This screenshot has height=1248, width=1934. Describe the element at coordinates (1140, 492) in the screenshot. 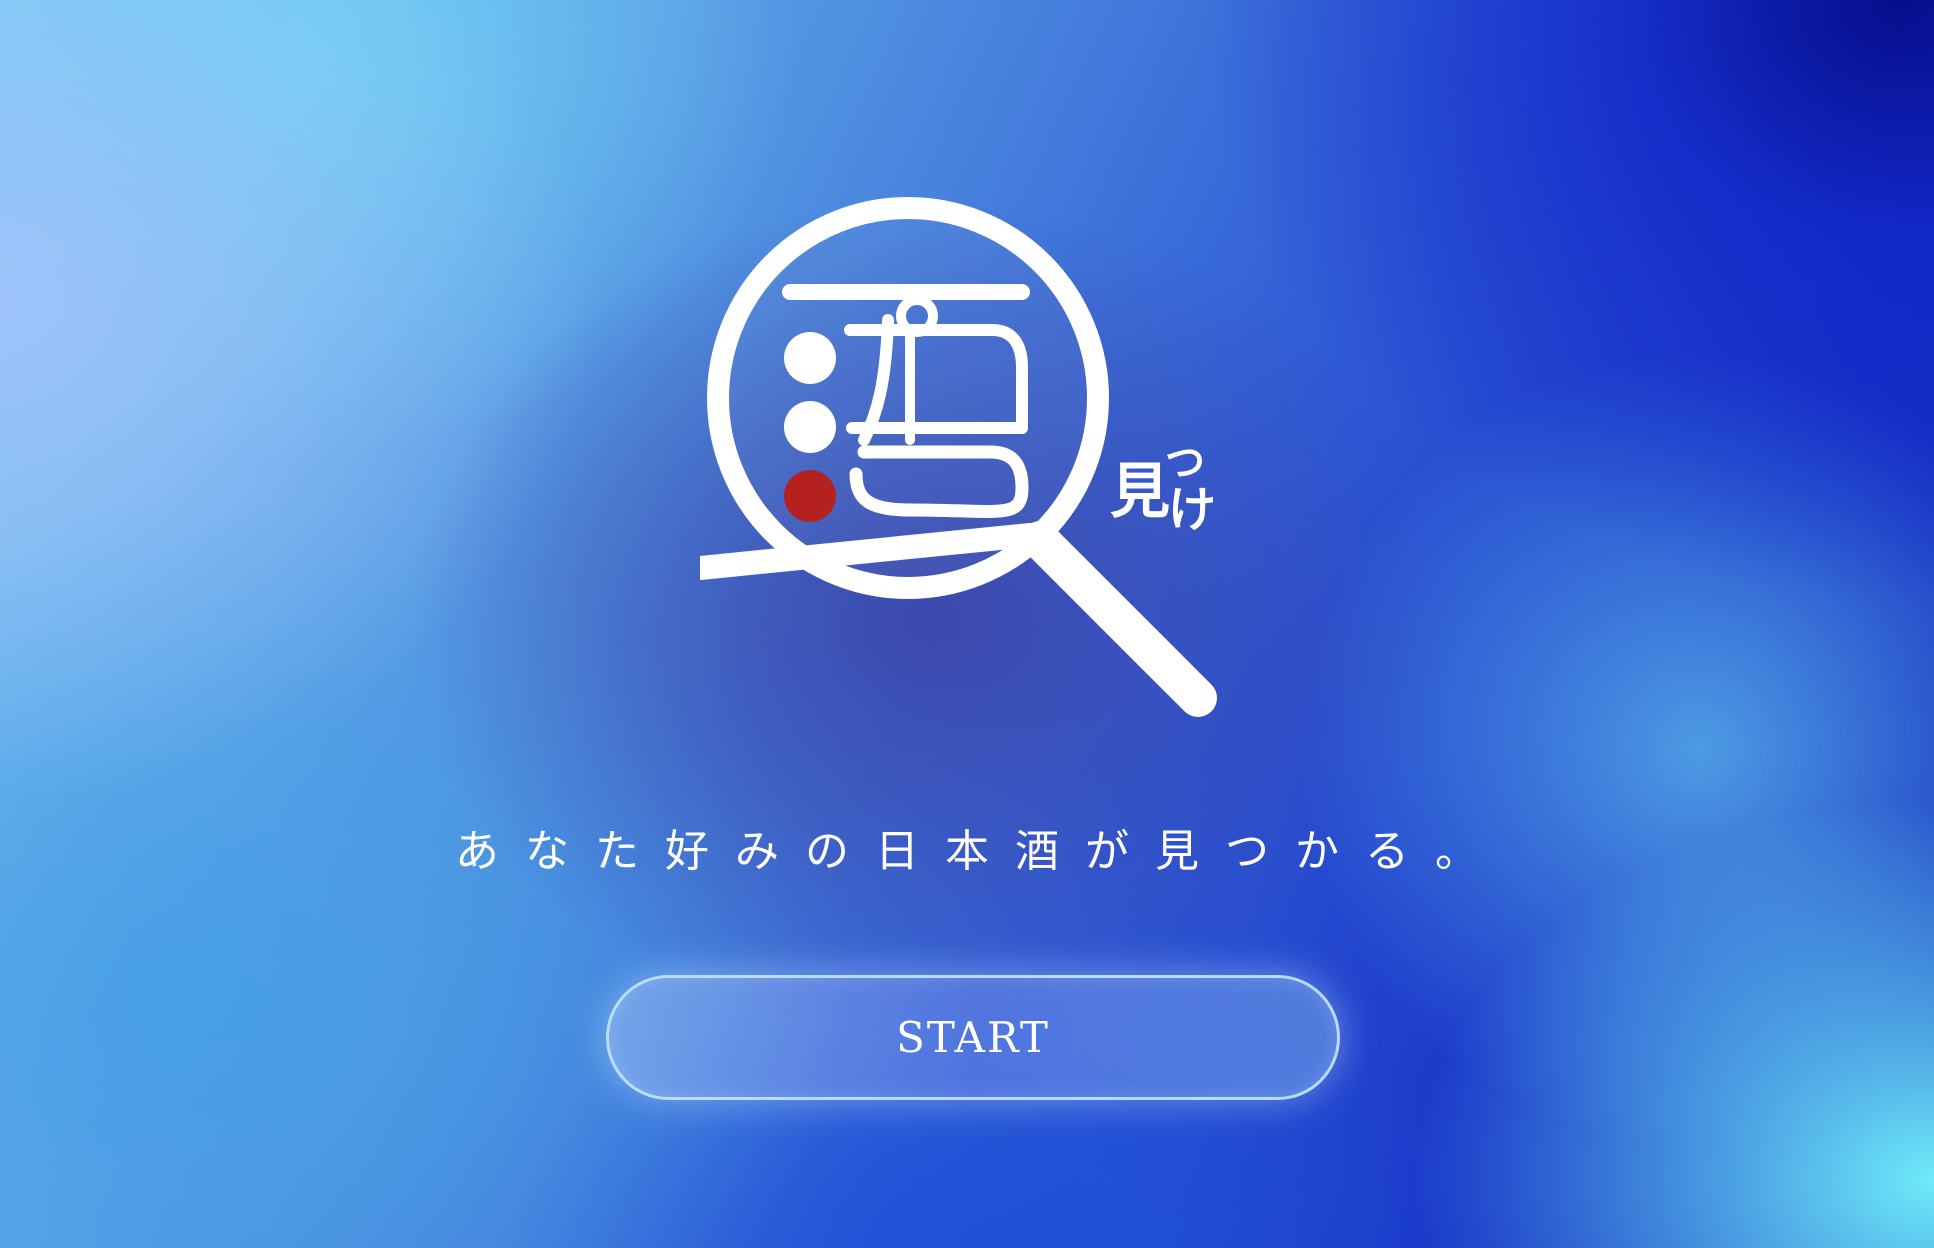

I see `logo-subtitle-mi: 見` at that location.